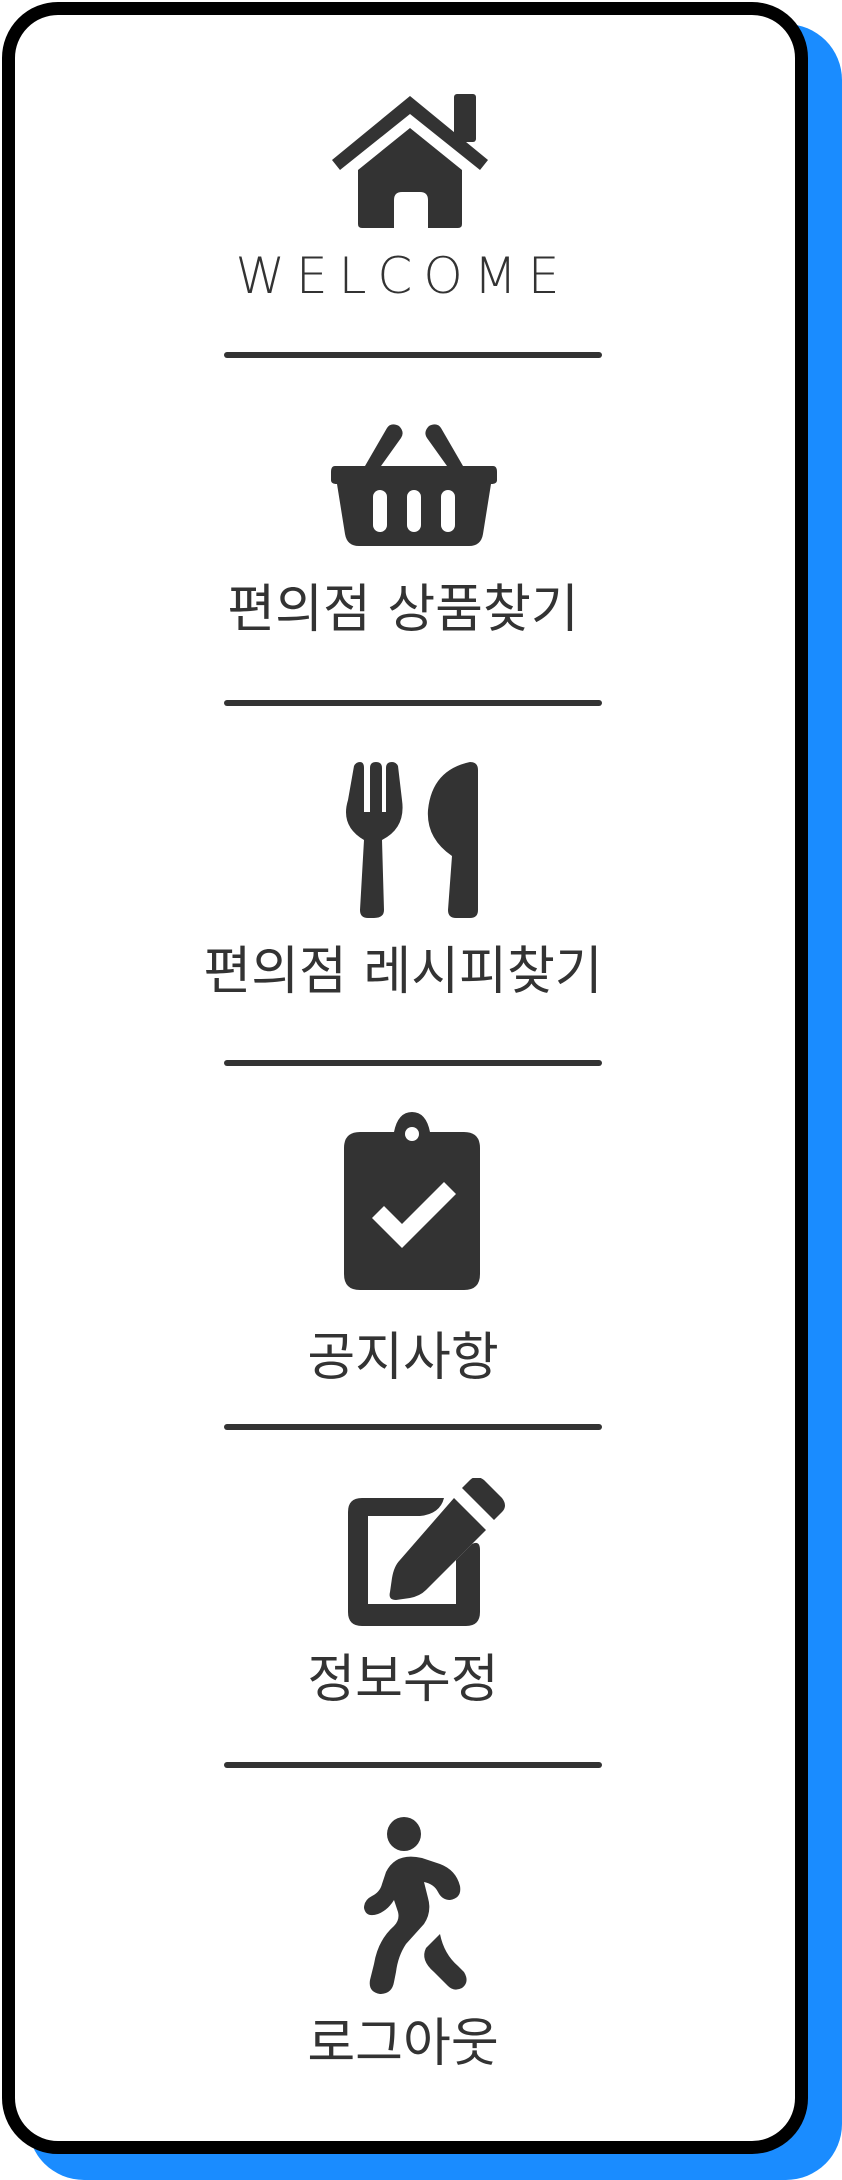 Image resolution: width=842 pixels, height=2180 pixels. I want to click on menu-item-label: 편의점 레시피찾기, so click(403, 972).